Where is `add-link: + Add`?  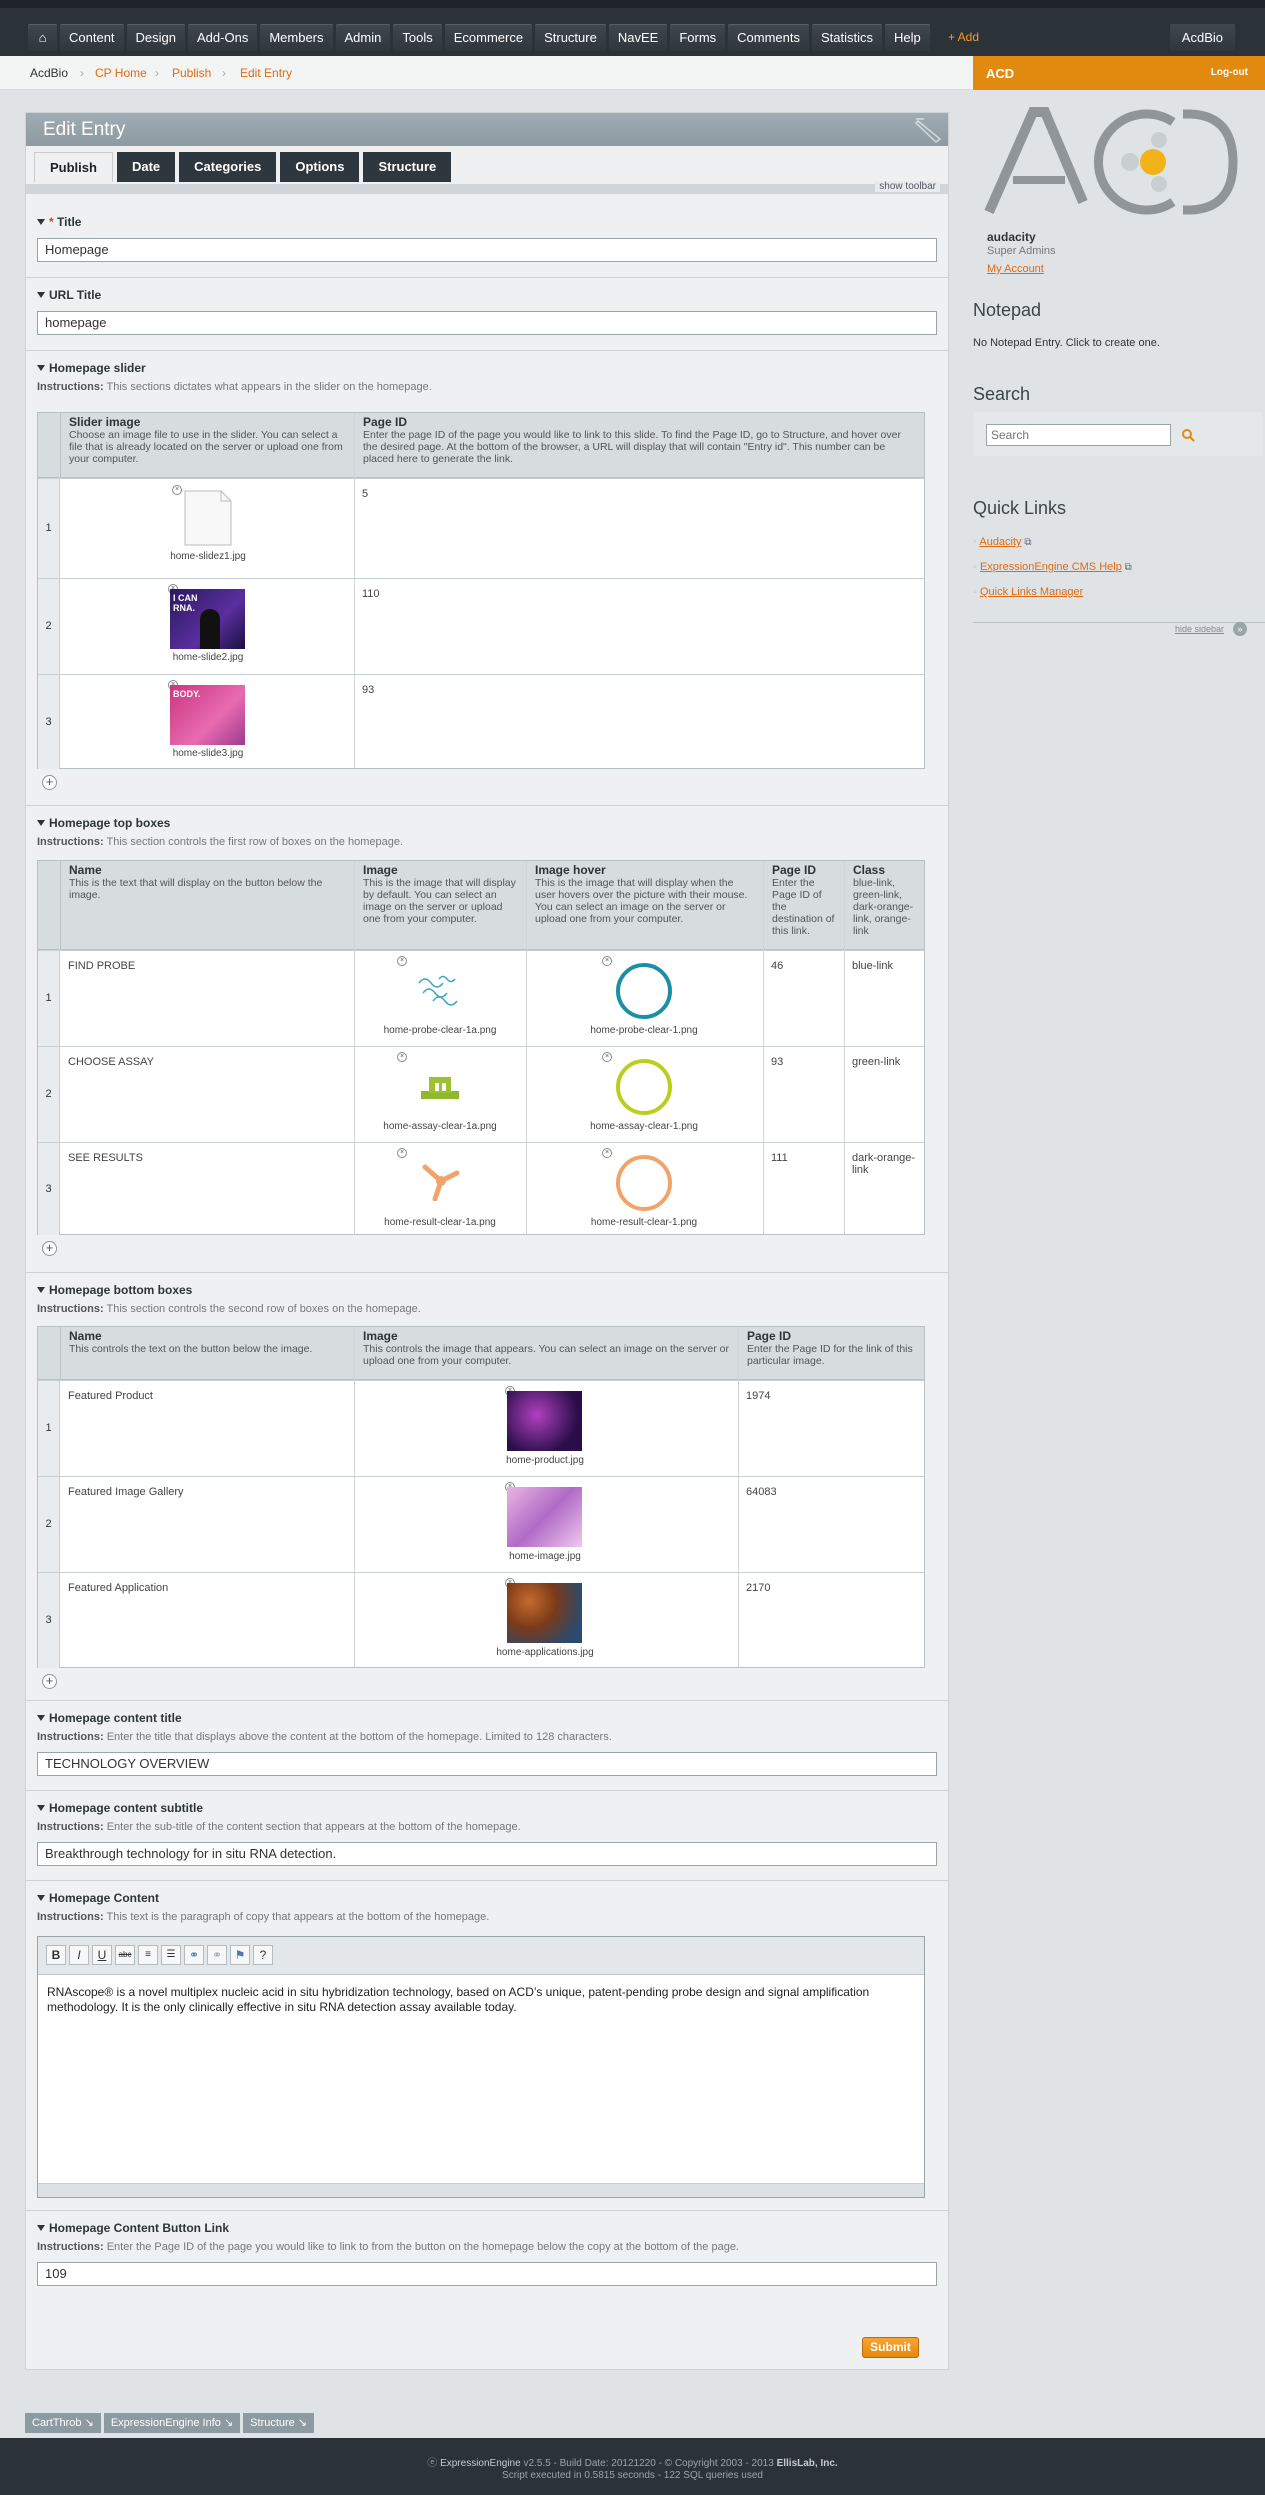
add-link: + Add is located at coordinates (963, 37).